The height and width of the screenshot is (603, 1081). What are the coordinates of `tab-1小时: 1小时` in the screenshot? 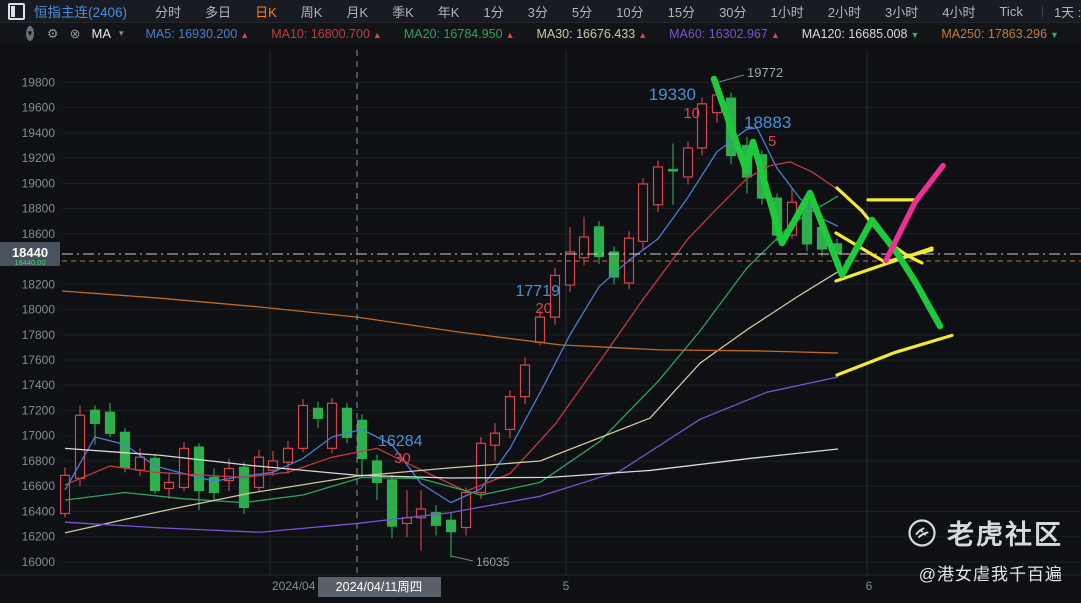 It's located at (787, 11).